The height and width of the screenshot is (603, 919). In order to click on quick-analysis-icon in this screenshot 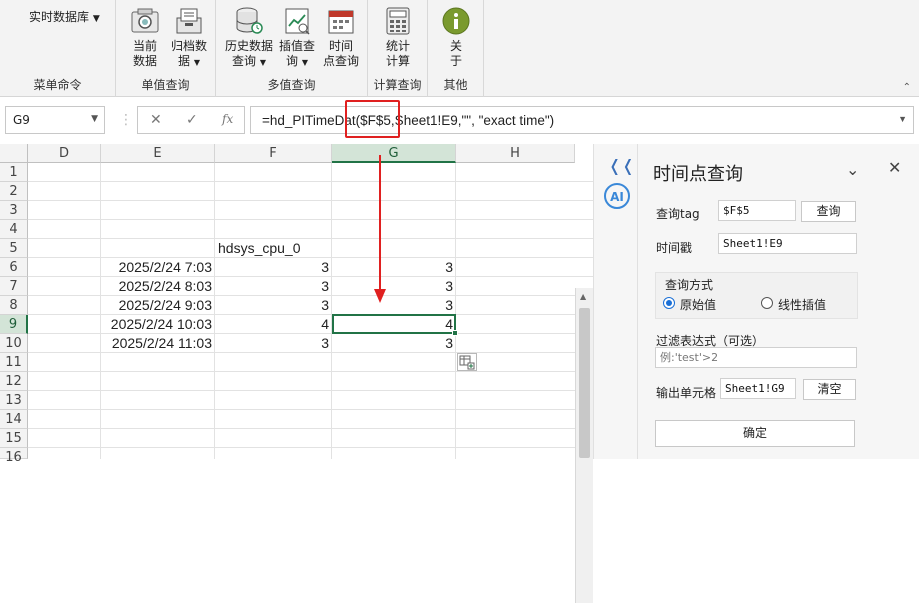, I will do `click(467, 362)`.